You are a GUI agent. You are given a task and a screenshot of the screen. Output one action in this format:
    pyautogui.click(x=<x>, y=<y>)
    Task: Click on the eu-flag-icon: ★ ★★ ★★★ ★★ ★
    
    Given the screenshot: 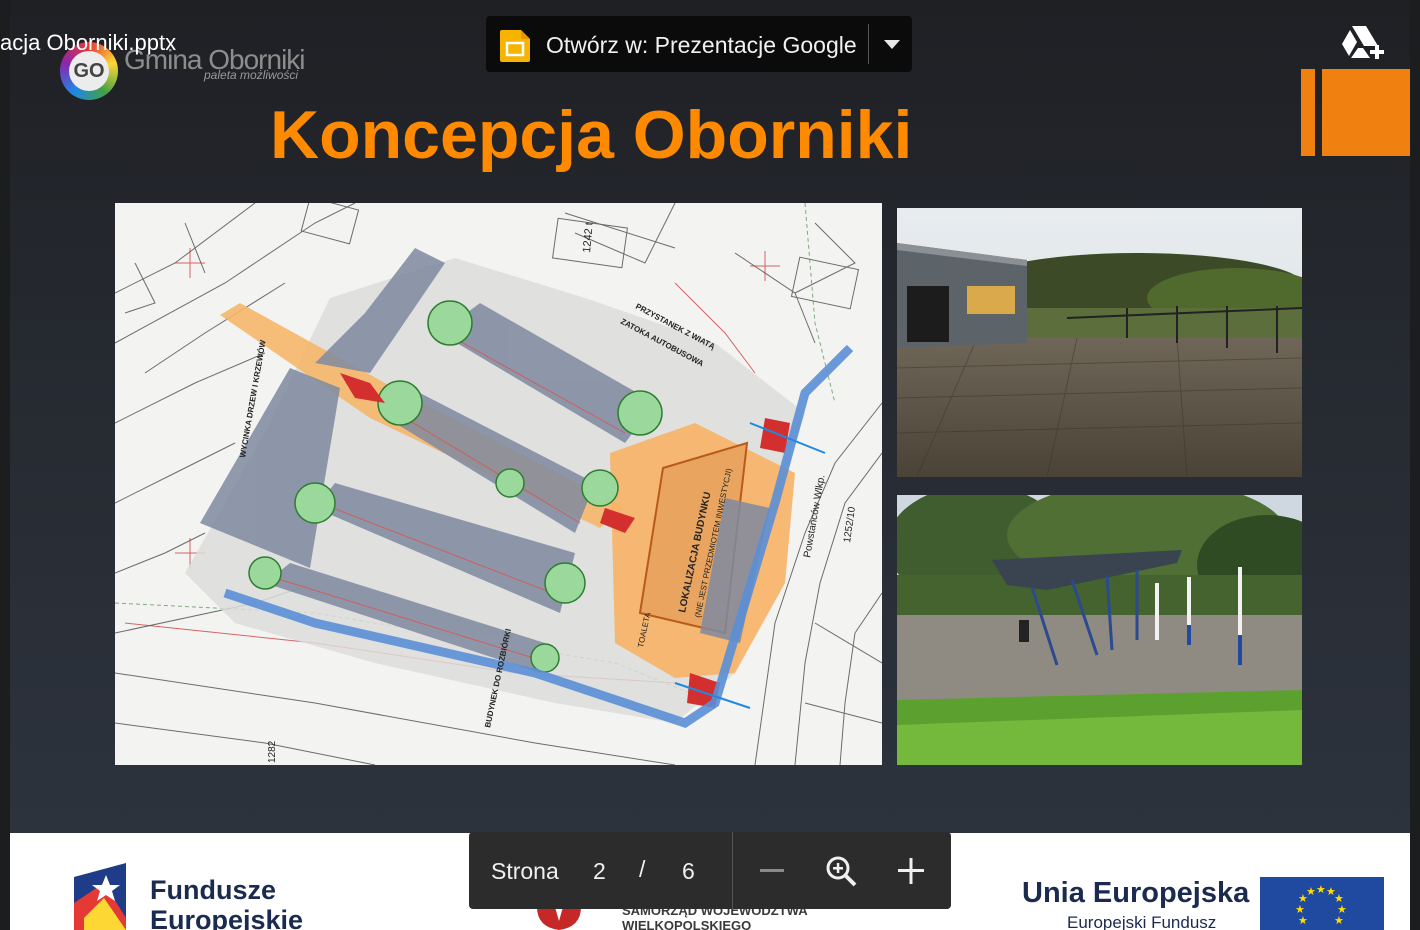 What is the action you would take?
    pyautogui.click(x=1322, y=903)
    